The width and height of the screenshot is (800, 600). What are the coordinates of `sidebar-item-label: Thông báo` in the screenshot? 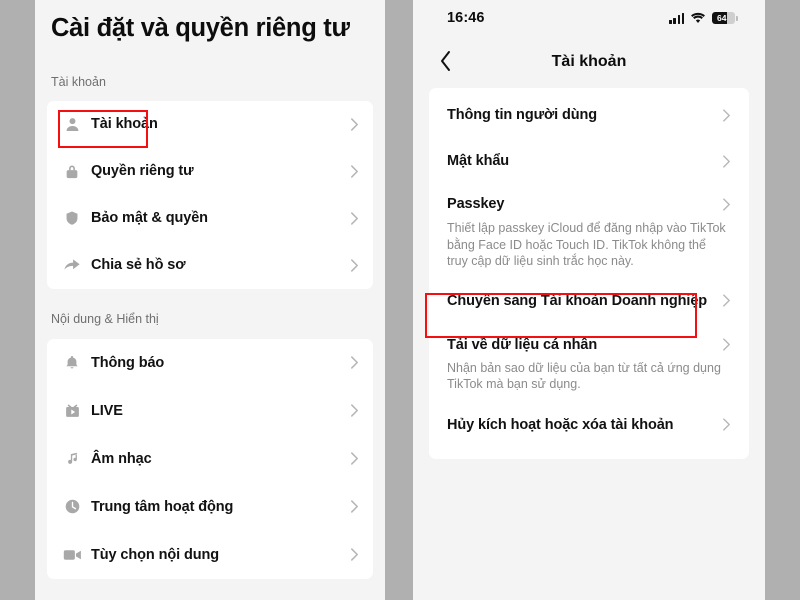 It's located at (128, 362).